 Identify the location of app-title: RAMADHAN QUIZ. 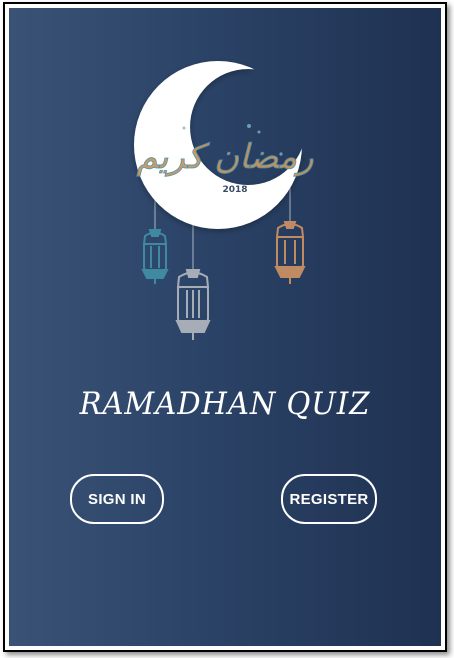
(225, 404).